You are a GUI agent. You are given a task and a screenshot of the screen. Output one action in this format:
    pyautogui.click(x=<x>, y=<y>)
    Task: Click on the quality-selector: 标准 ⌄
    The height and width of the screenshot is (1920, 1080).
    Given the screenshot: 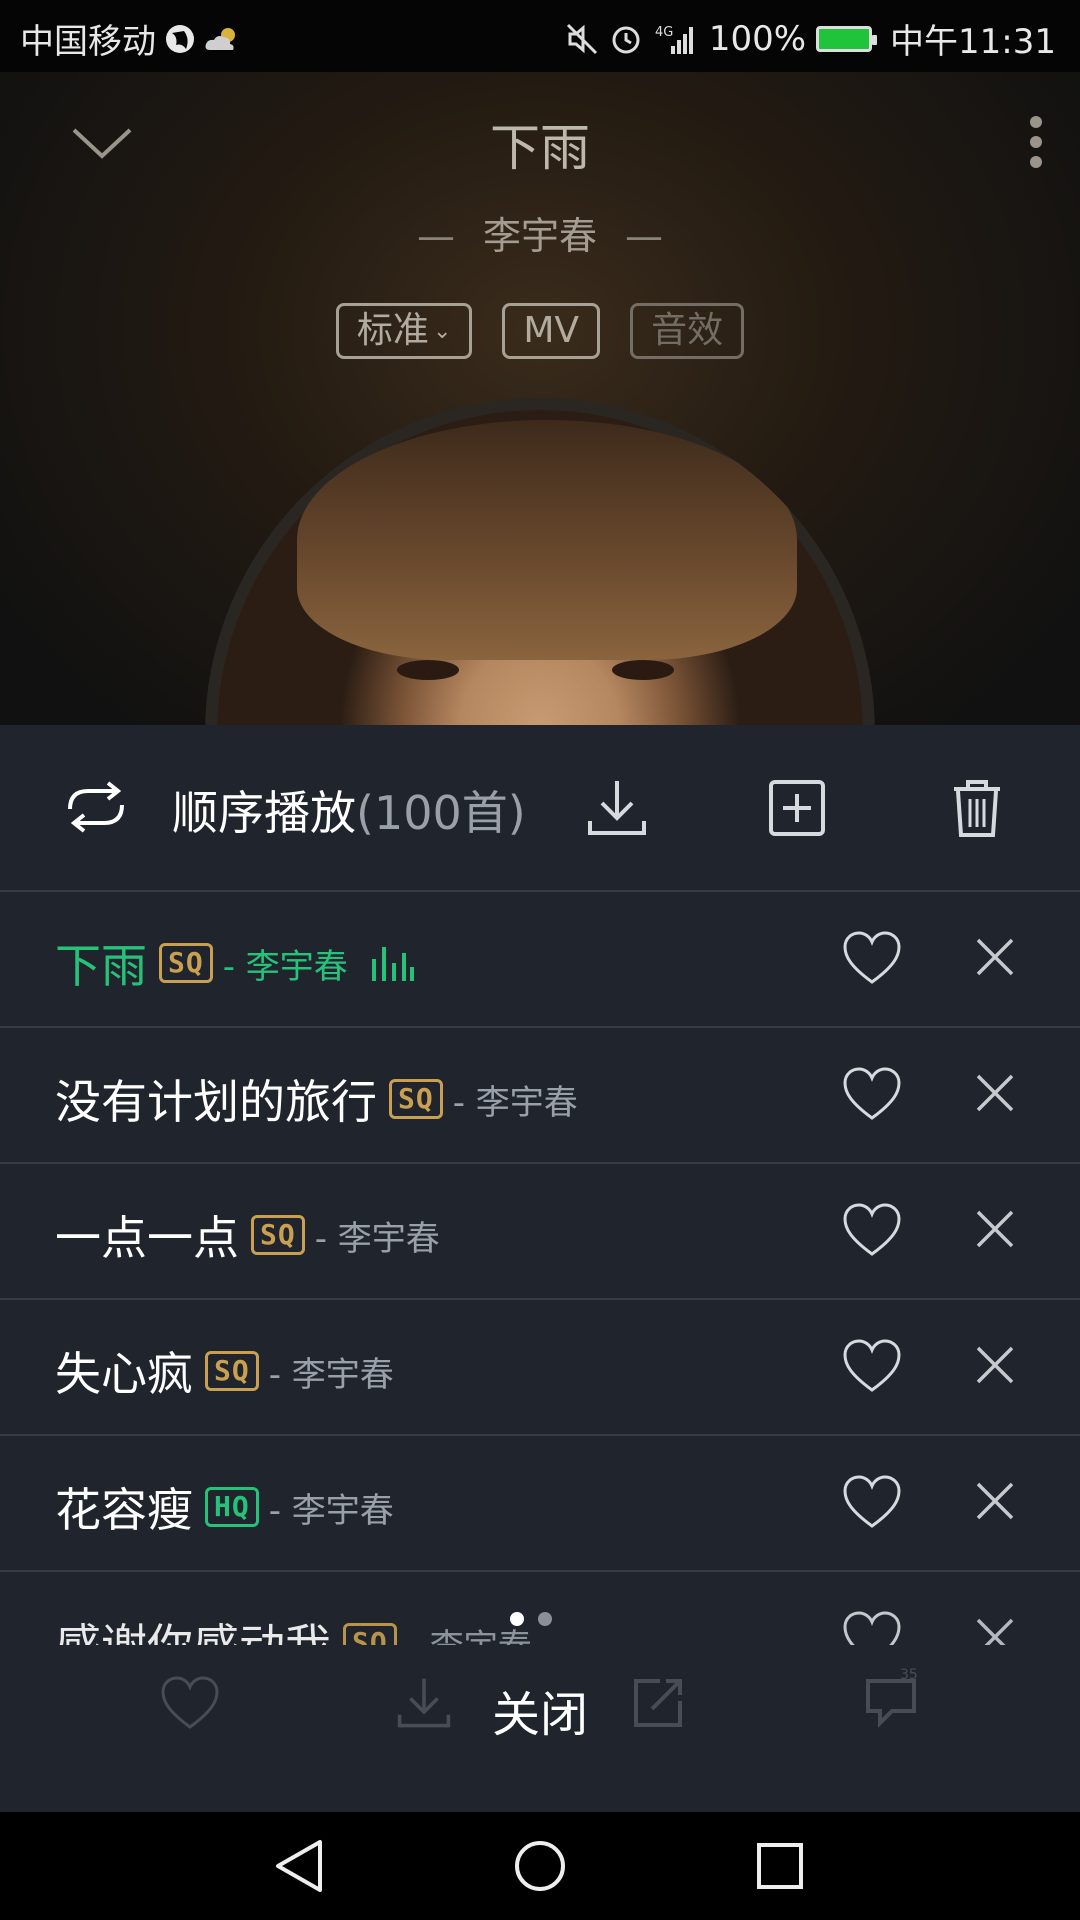 What is the action you would take?
    pyautogui.click(x=404, y=331)
    